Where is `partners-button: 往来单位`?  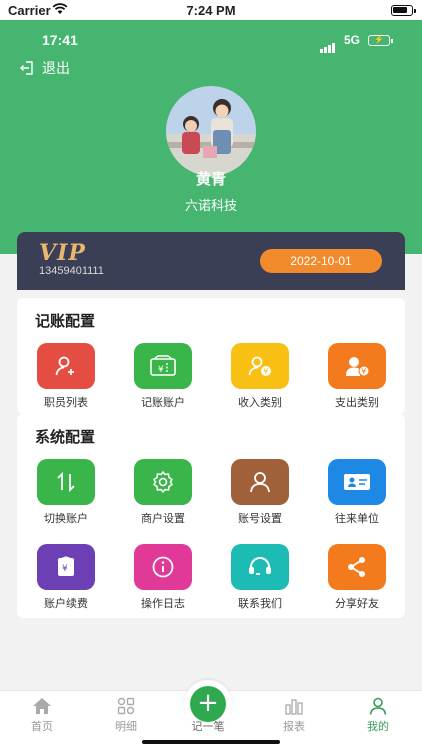 partners-button: 往来单位 is located at coordinates (357, 492).